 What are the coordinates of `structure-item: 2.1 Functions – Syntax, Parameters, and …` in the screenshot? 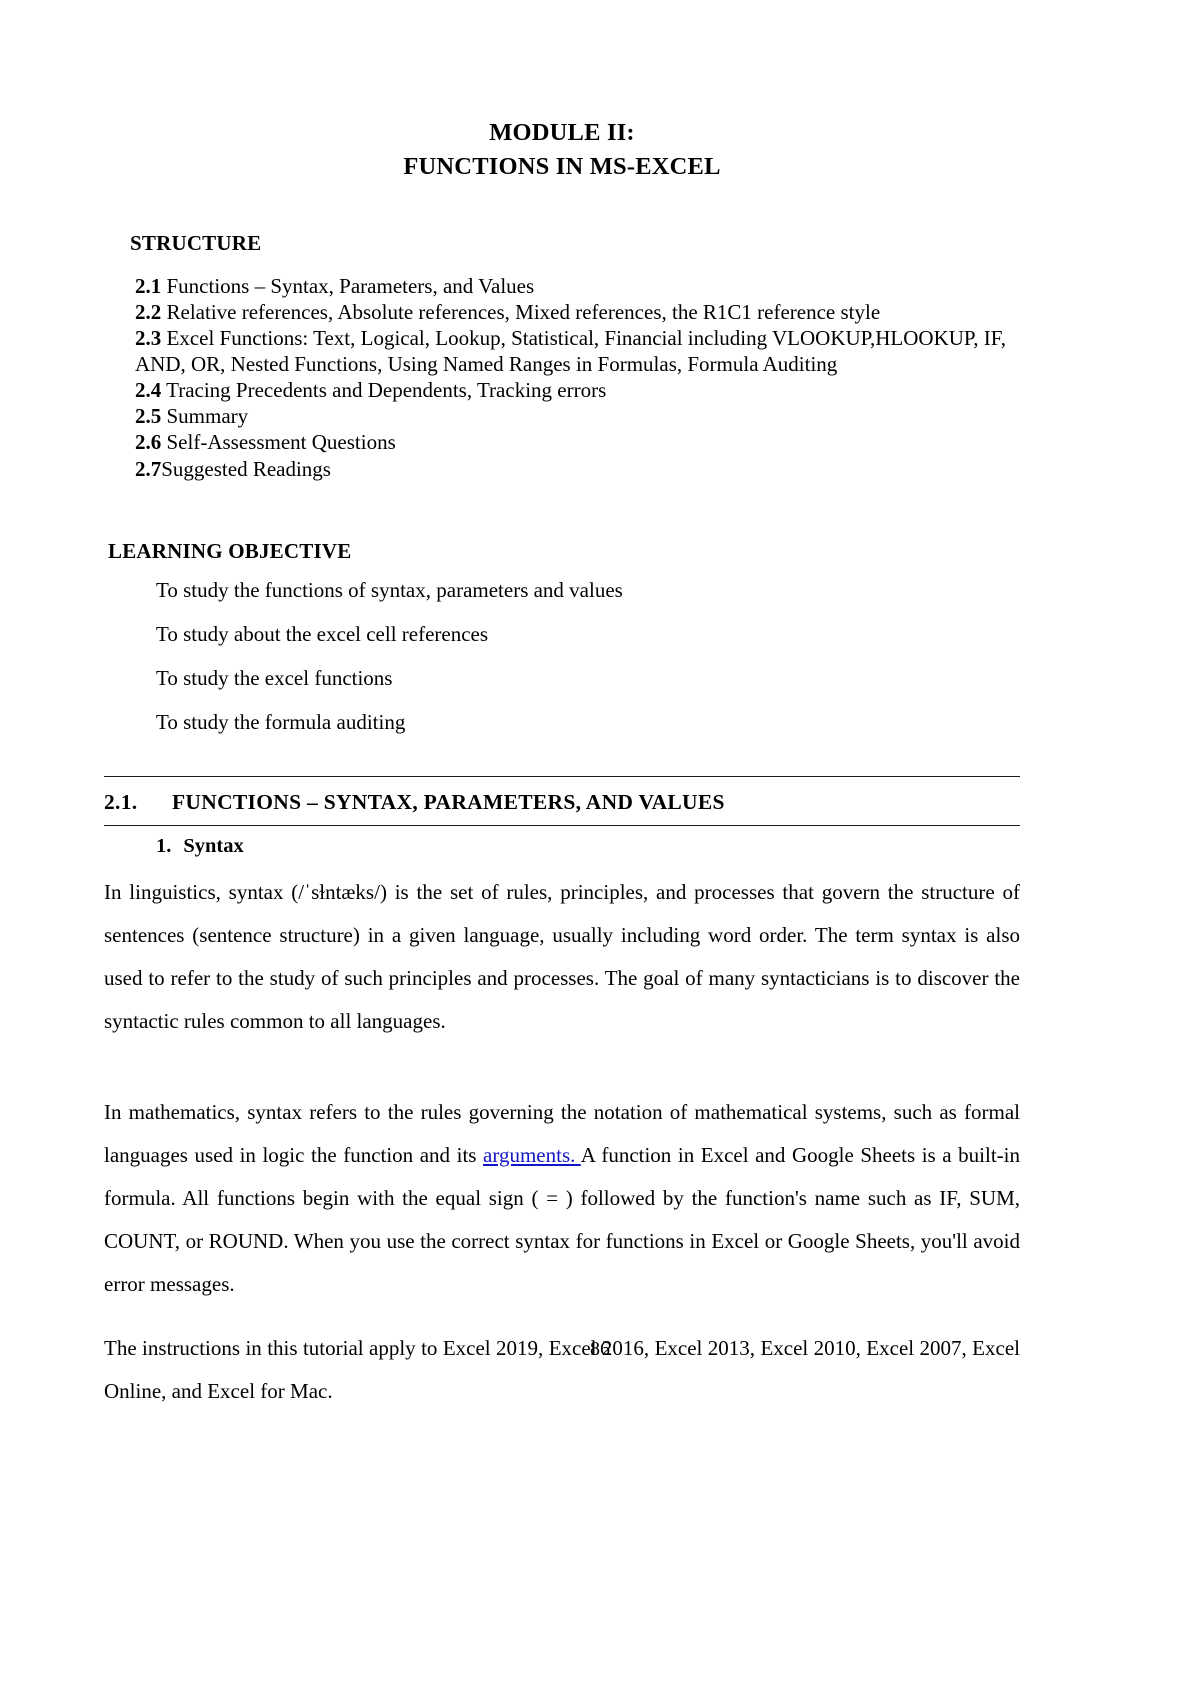 It's located at (577, 286).